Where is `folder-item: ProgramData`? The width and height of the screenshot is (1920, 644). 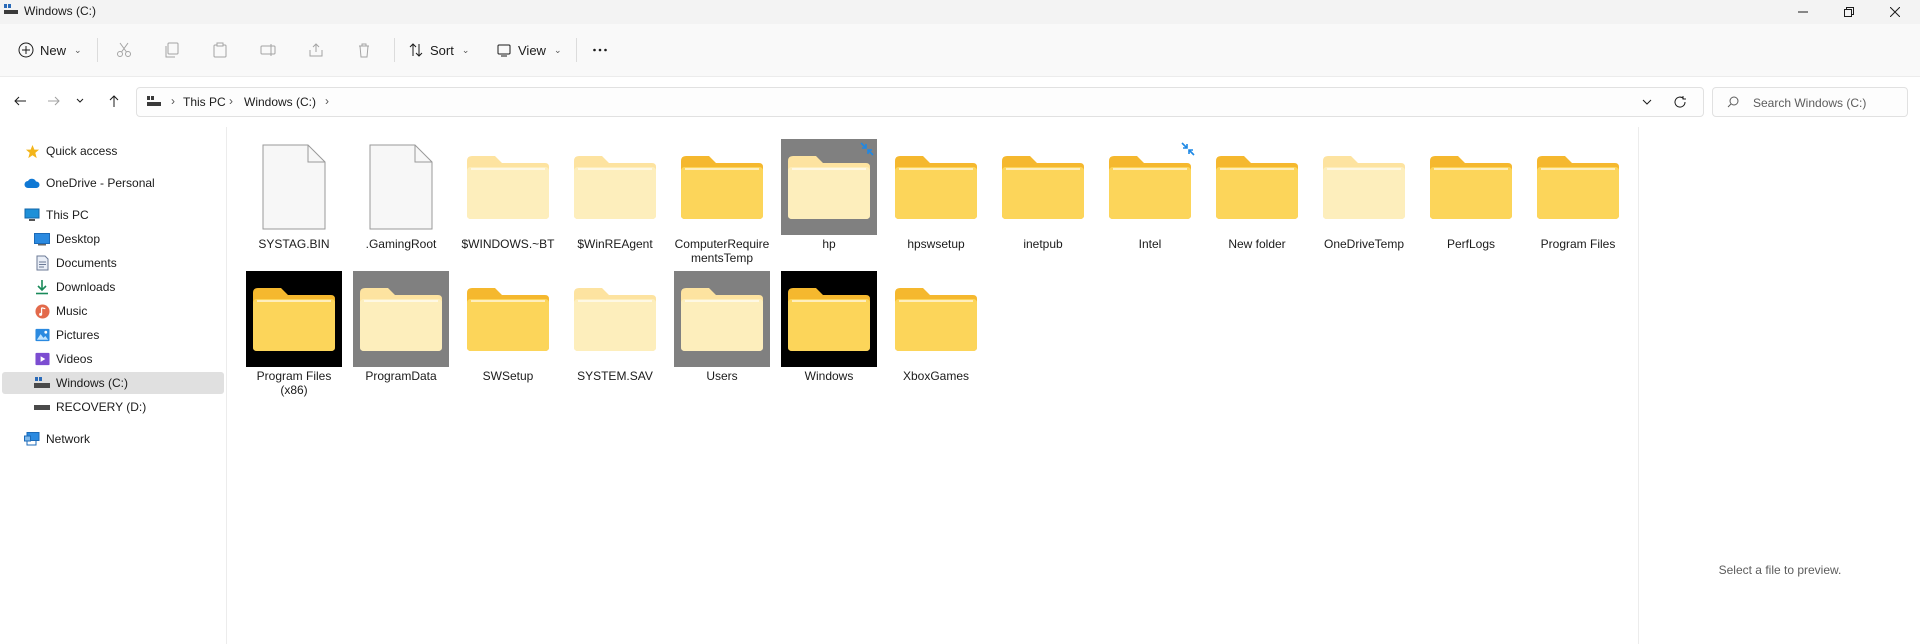
folder-item: ProgramData is located at coordinates (401, 333).